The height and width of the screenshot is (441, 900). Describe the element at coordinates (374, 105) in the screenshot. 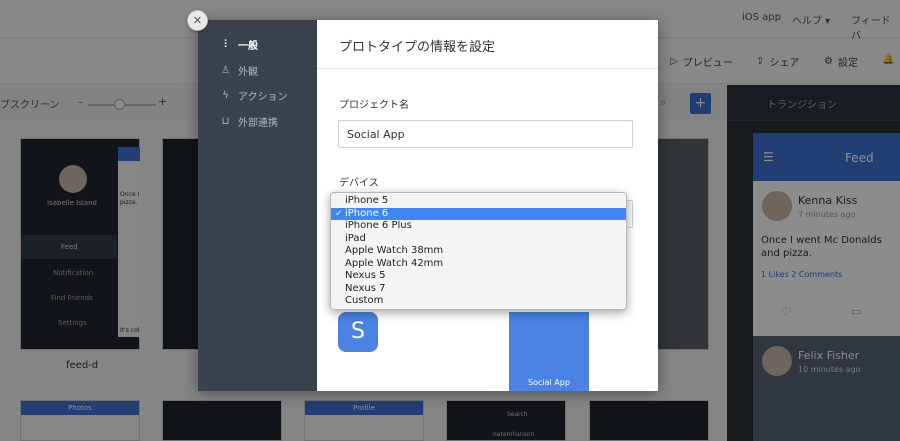

I see `project-name-label: プロジェクト名` at that location.